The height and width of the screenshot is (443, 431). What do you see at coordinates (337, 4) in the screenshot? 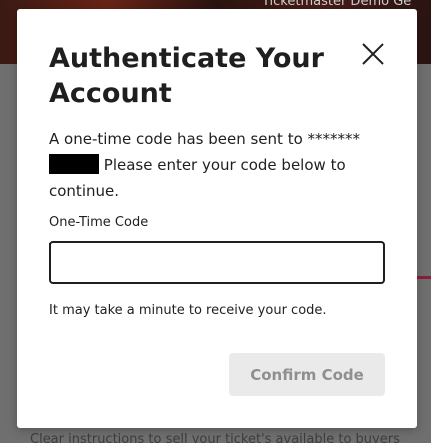
I see `background-header-text: Ticketmaster Demo Ge` at bounding box center [337, 4].